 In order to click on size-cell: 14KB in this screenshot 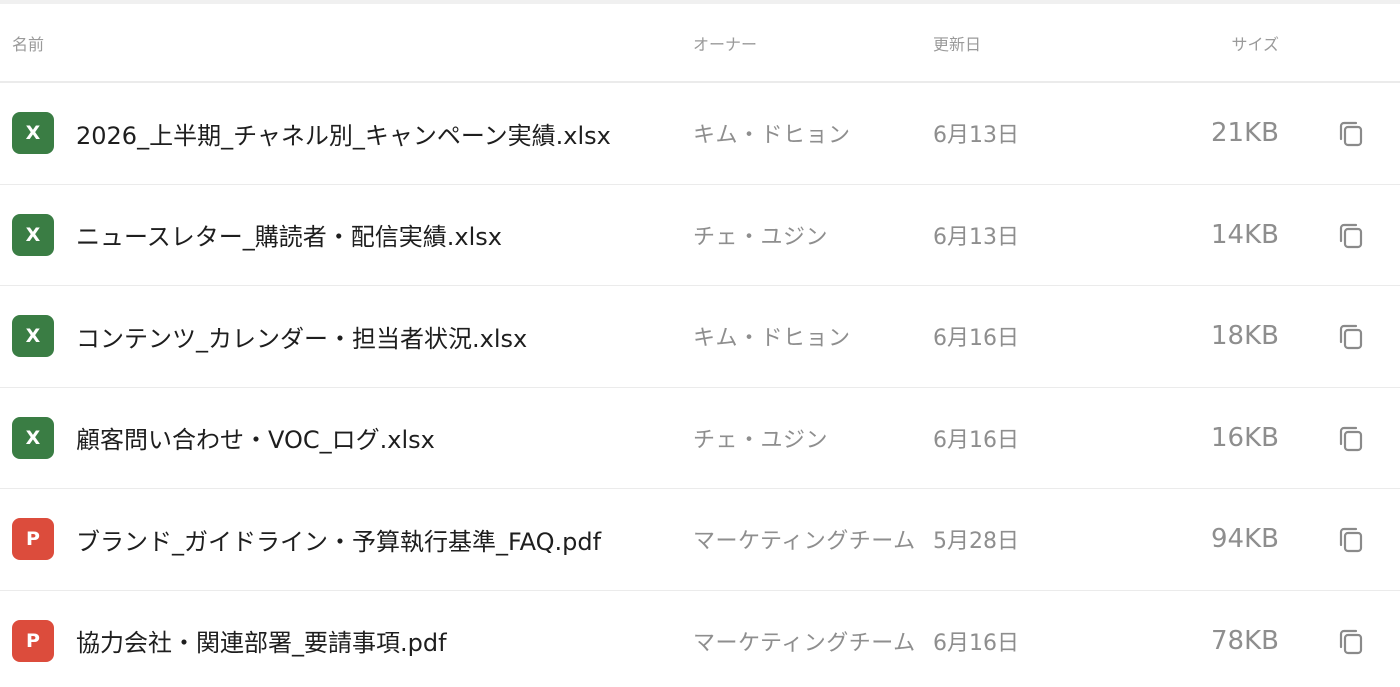, I will do `click(1245, 235)`.